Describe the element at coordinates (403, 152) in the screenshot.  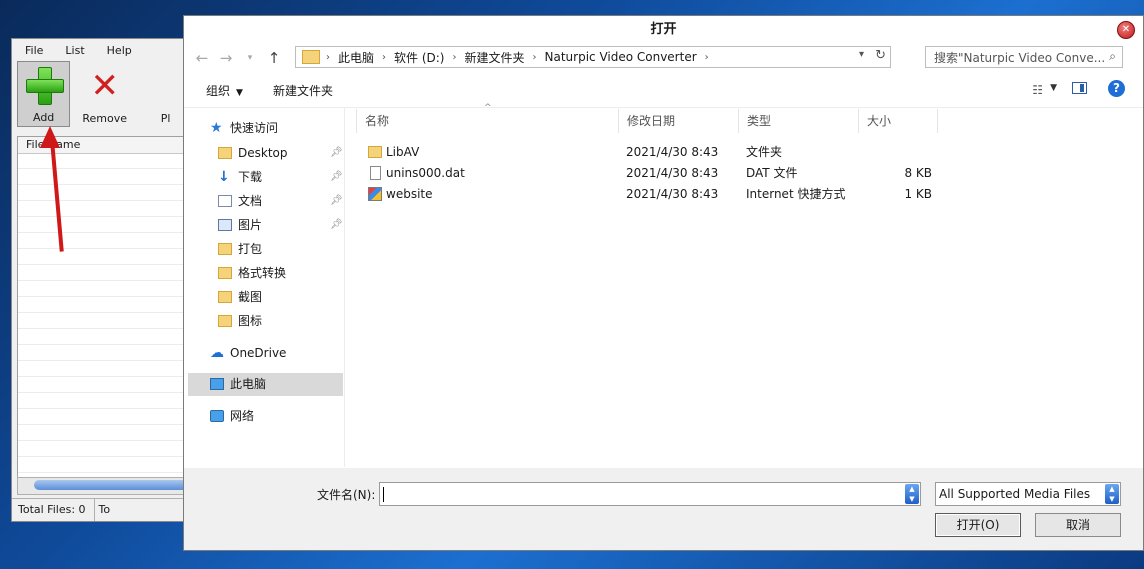
I see `file-name: LibAV` at that location.